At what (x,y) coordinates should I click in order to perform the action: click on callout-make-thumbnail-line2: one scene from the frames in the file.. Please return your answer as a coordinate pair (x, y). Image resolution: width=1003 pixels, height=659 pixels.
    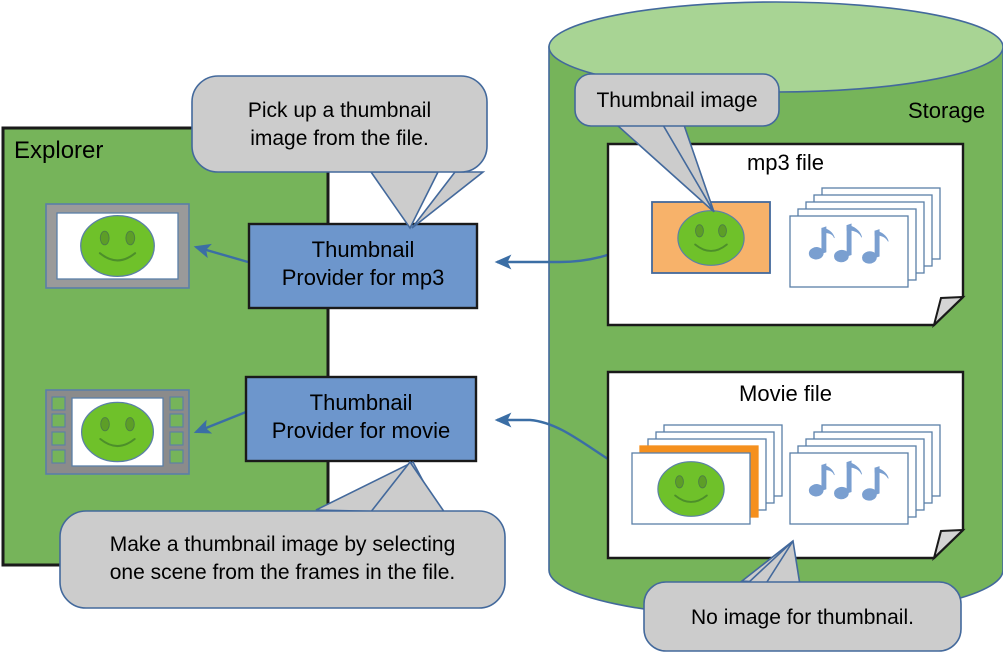
    Looking at the image, I should click on (282, 572).